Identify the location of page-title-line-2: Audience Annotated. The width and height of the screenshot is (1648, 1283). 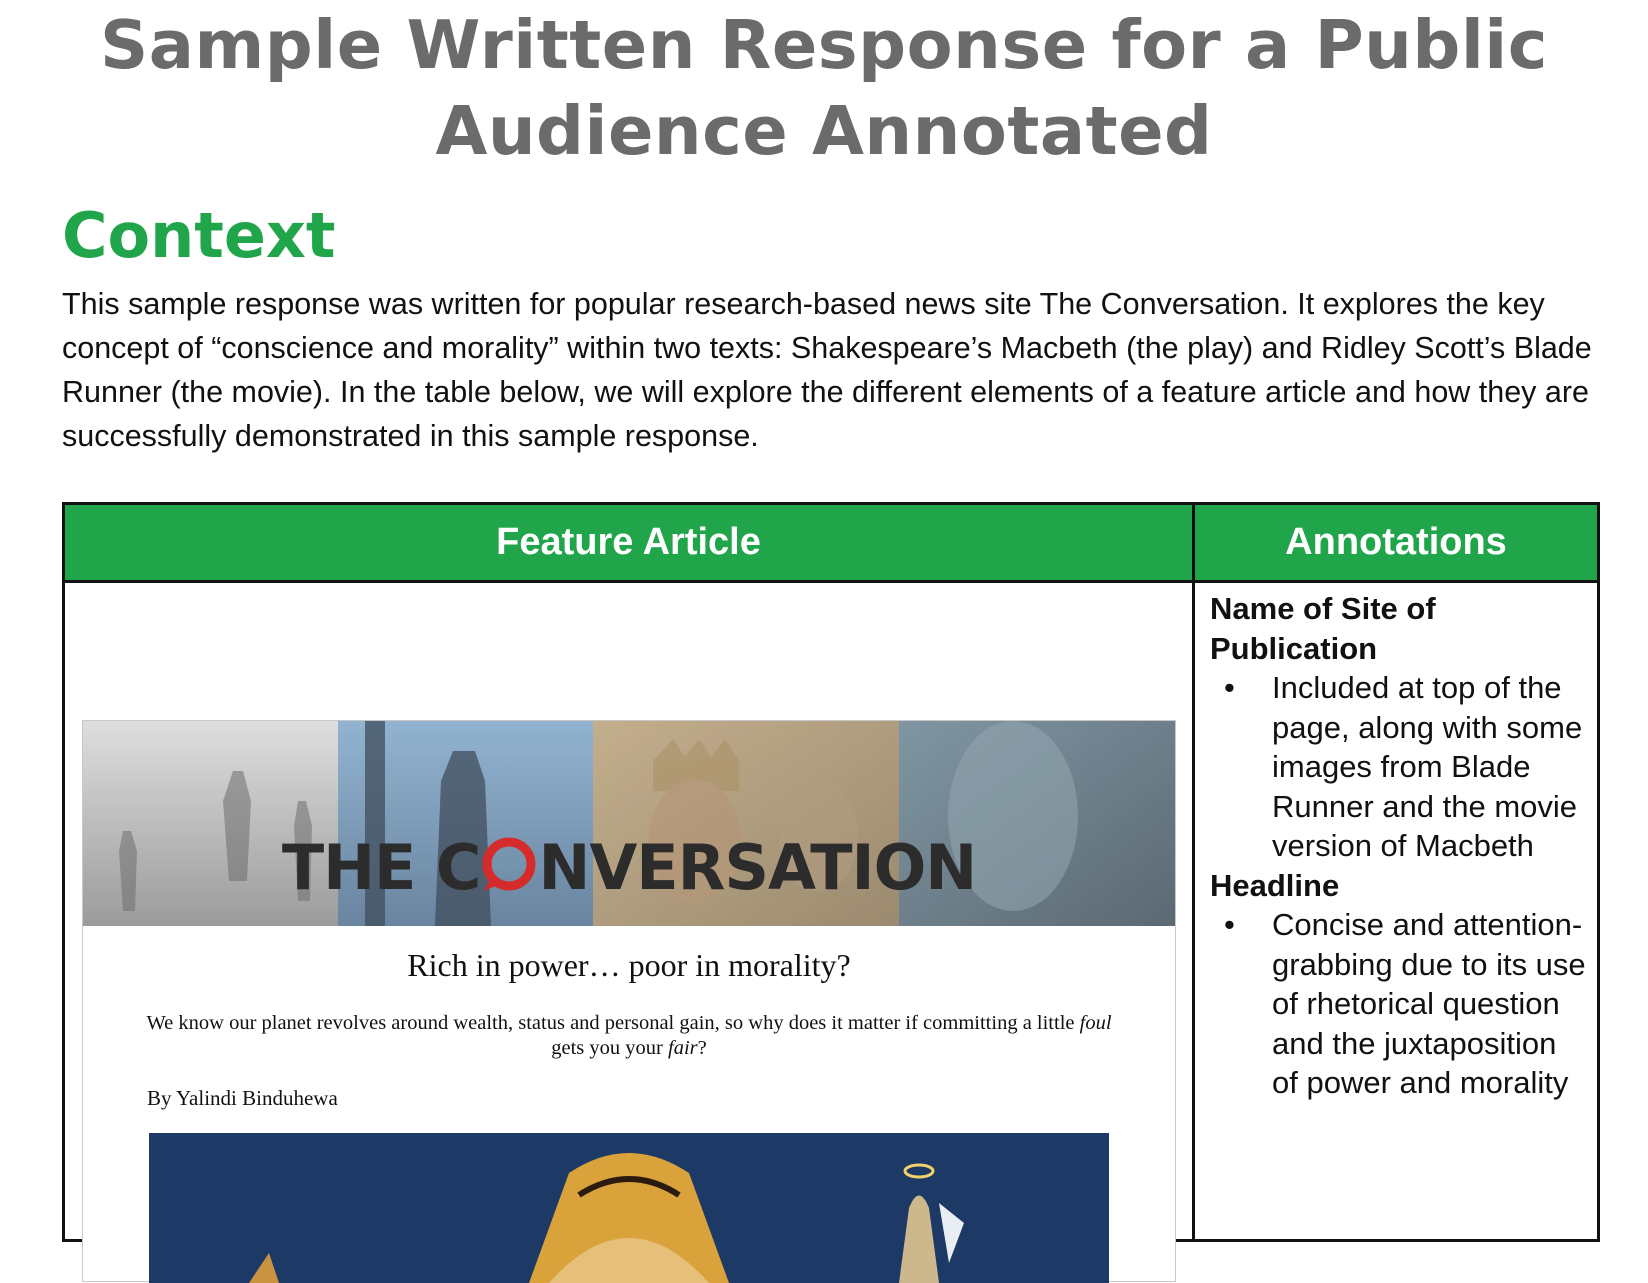
(824, 131).